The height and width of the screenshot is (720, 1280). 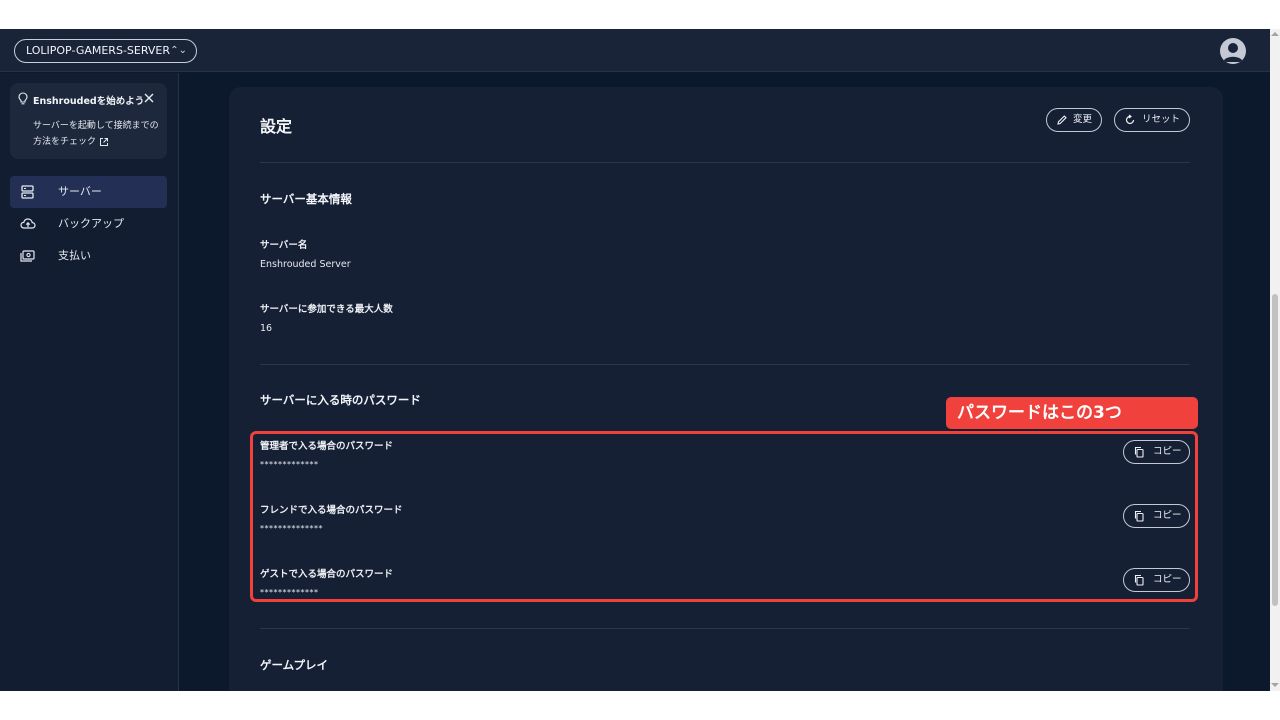 What do you see at coordinates (1072, 413) in the screenshot?
I see `annotation-callout: パスワードはこの3つ` at bounding box center [1072, 413].